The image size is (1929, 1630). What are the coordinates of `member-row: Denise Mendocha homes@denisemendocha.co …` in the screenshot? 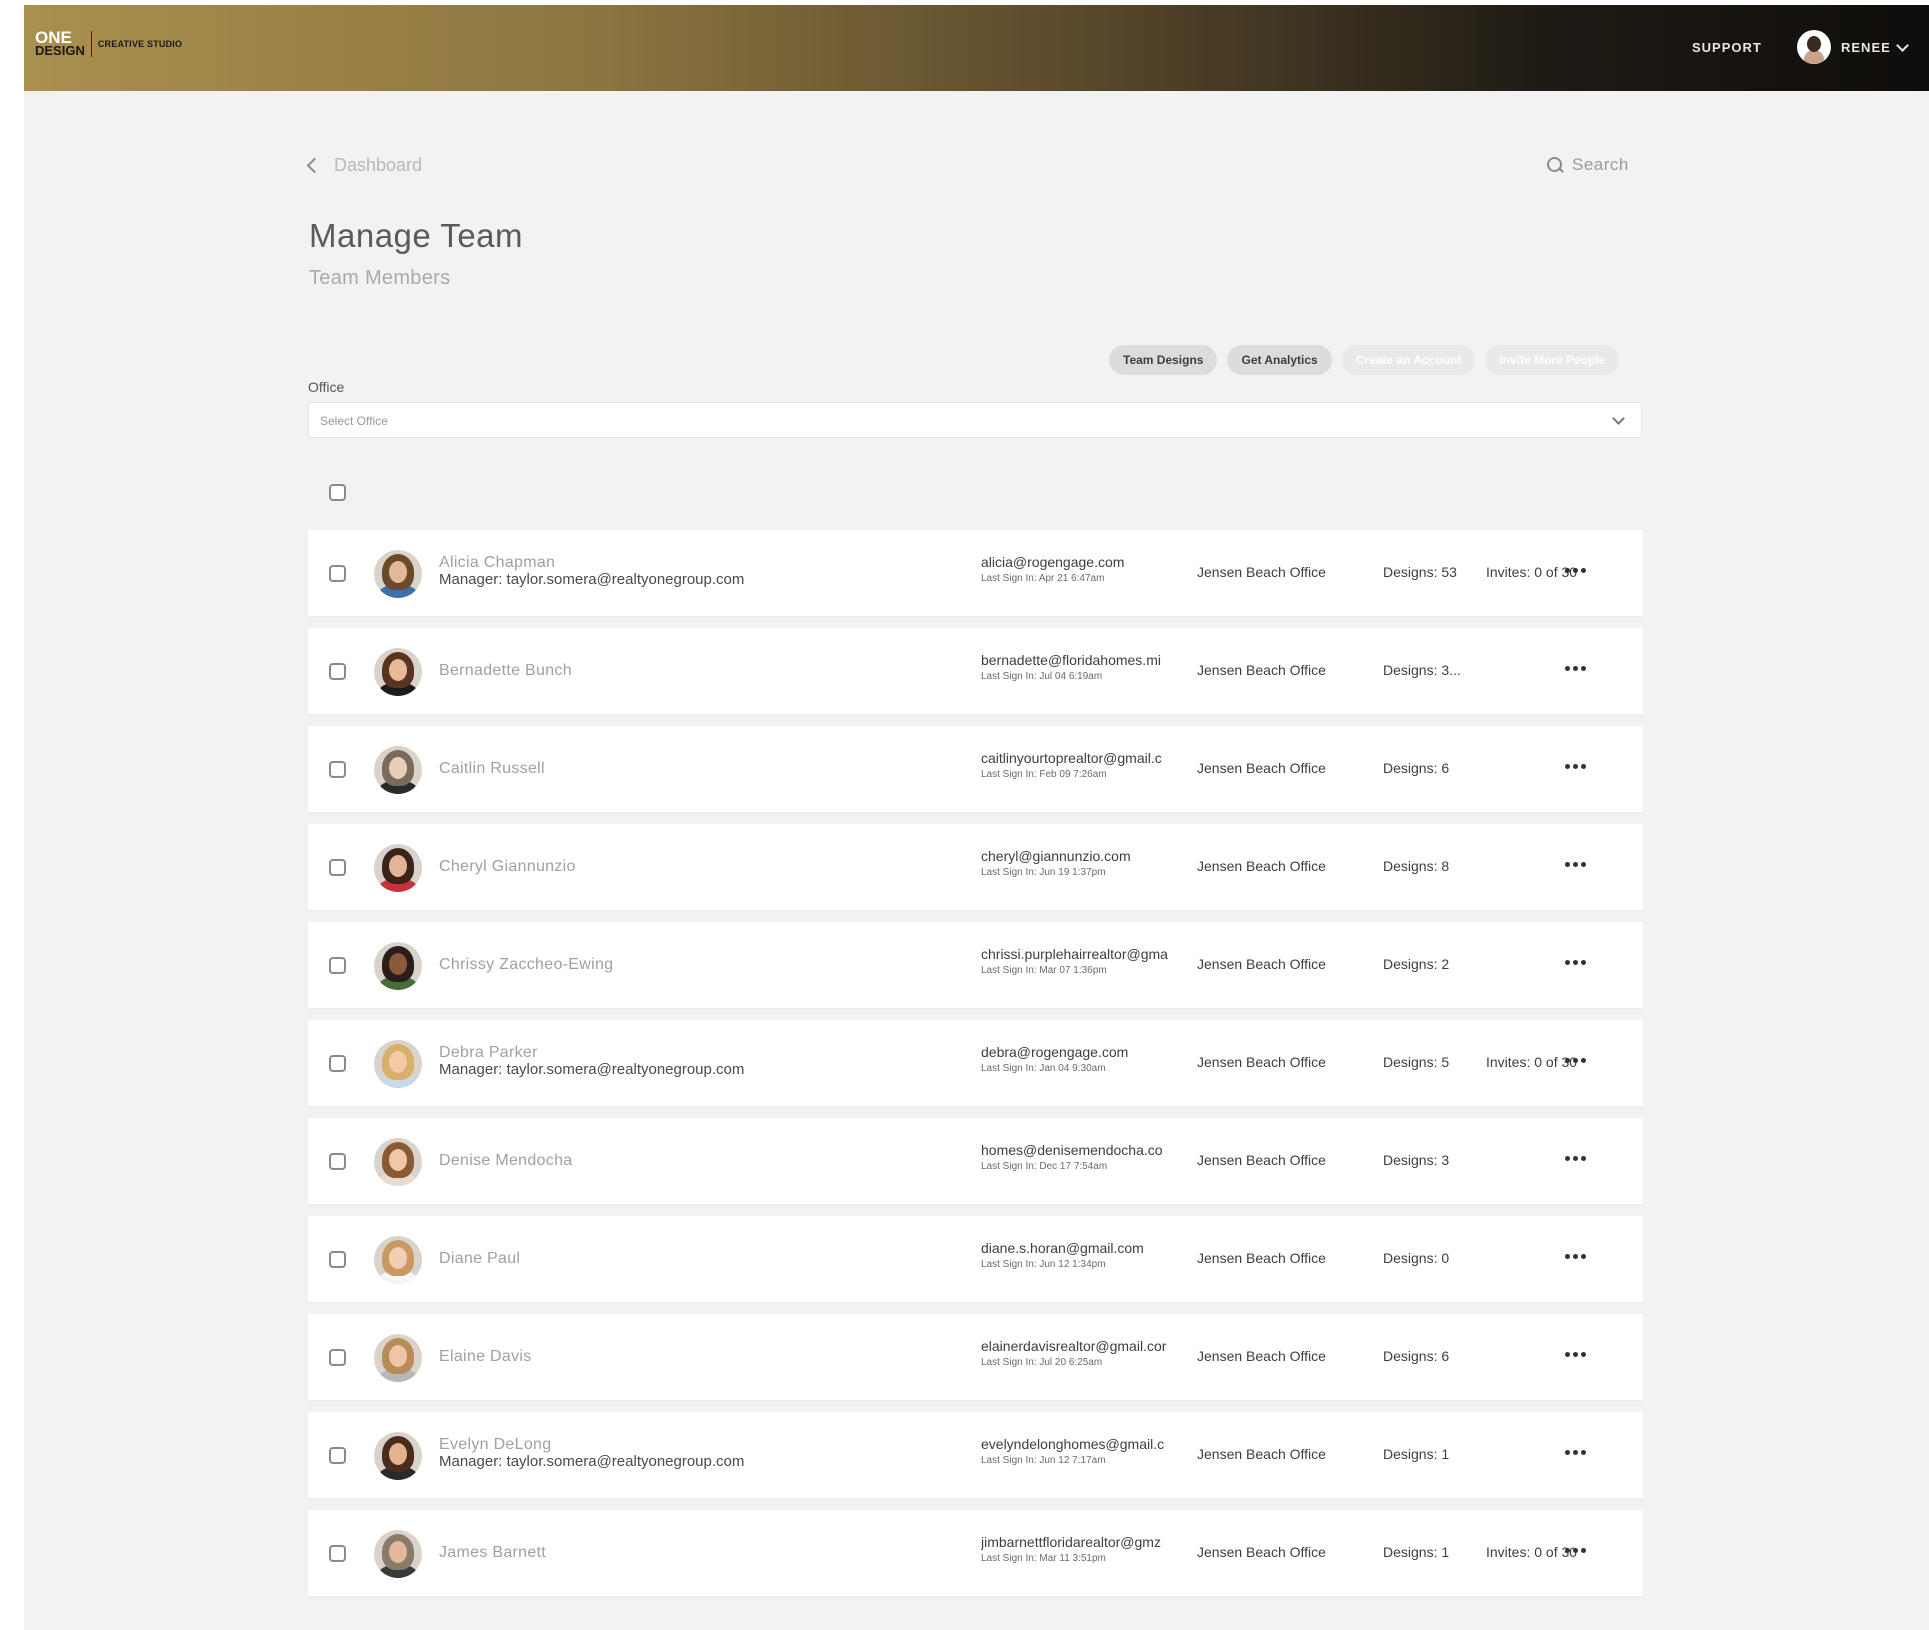 It's located at (975, 1161).